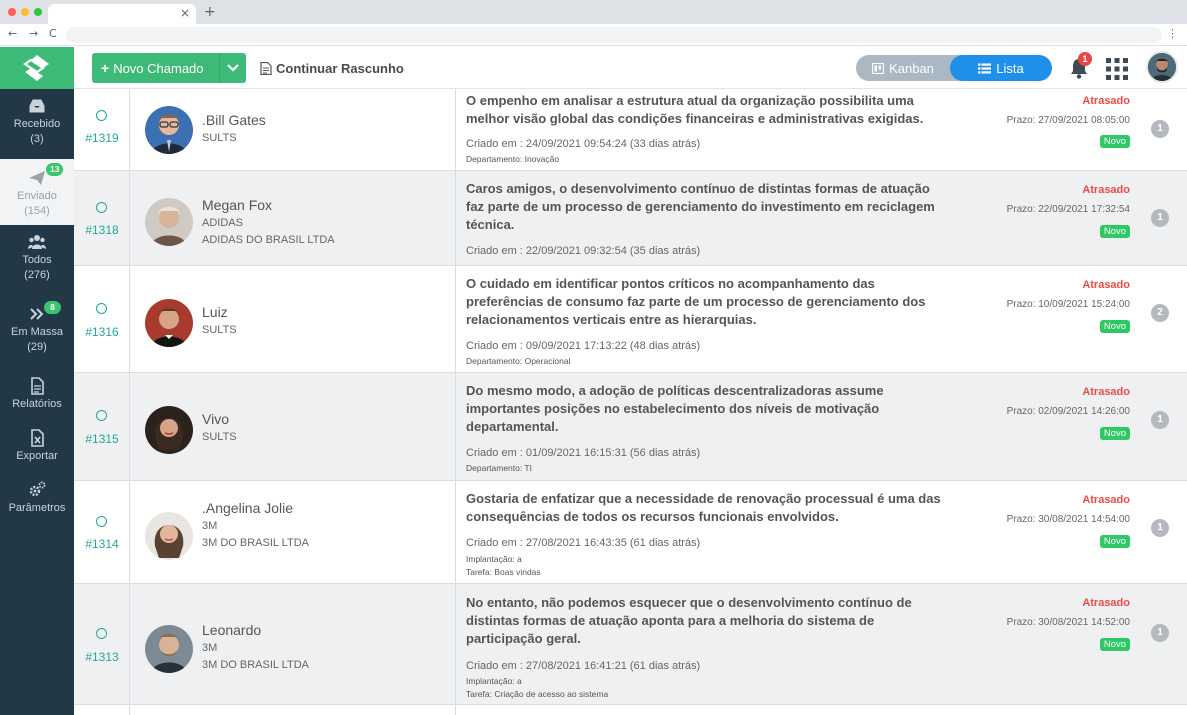 The width and height of the screenshot is (1187, 715). What do you see at coordinates (237, 205) in the screenshot?
I see `requester-name: Megan Fox` at bounding box center [237, 205].